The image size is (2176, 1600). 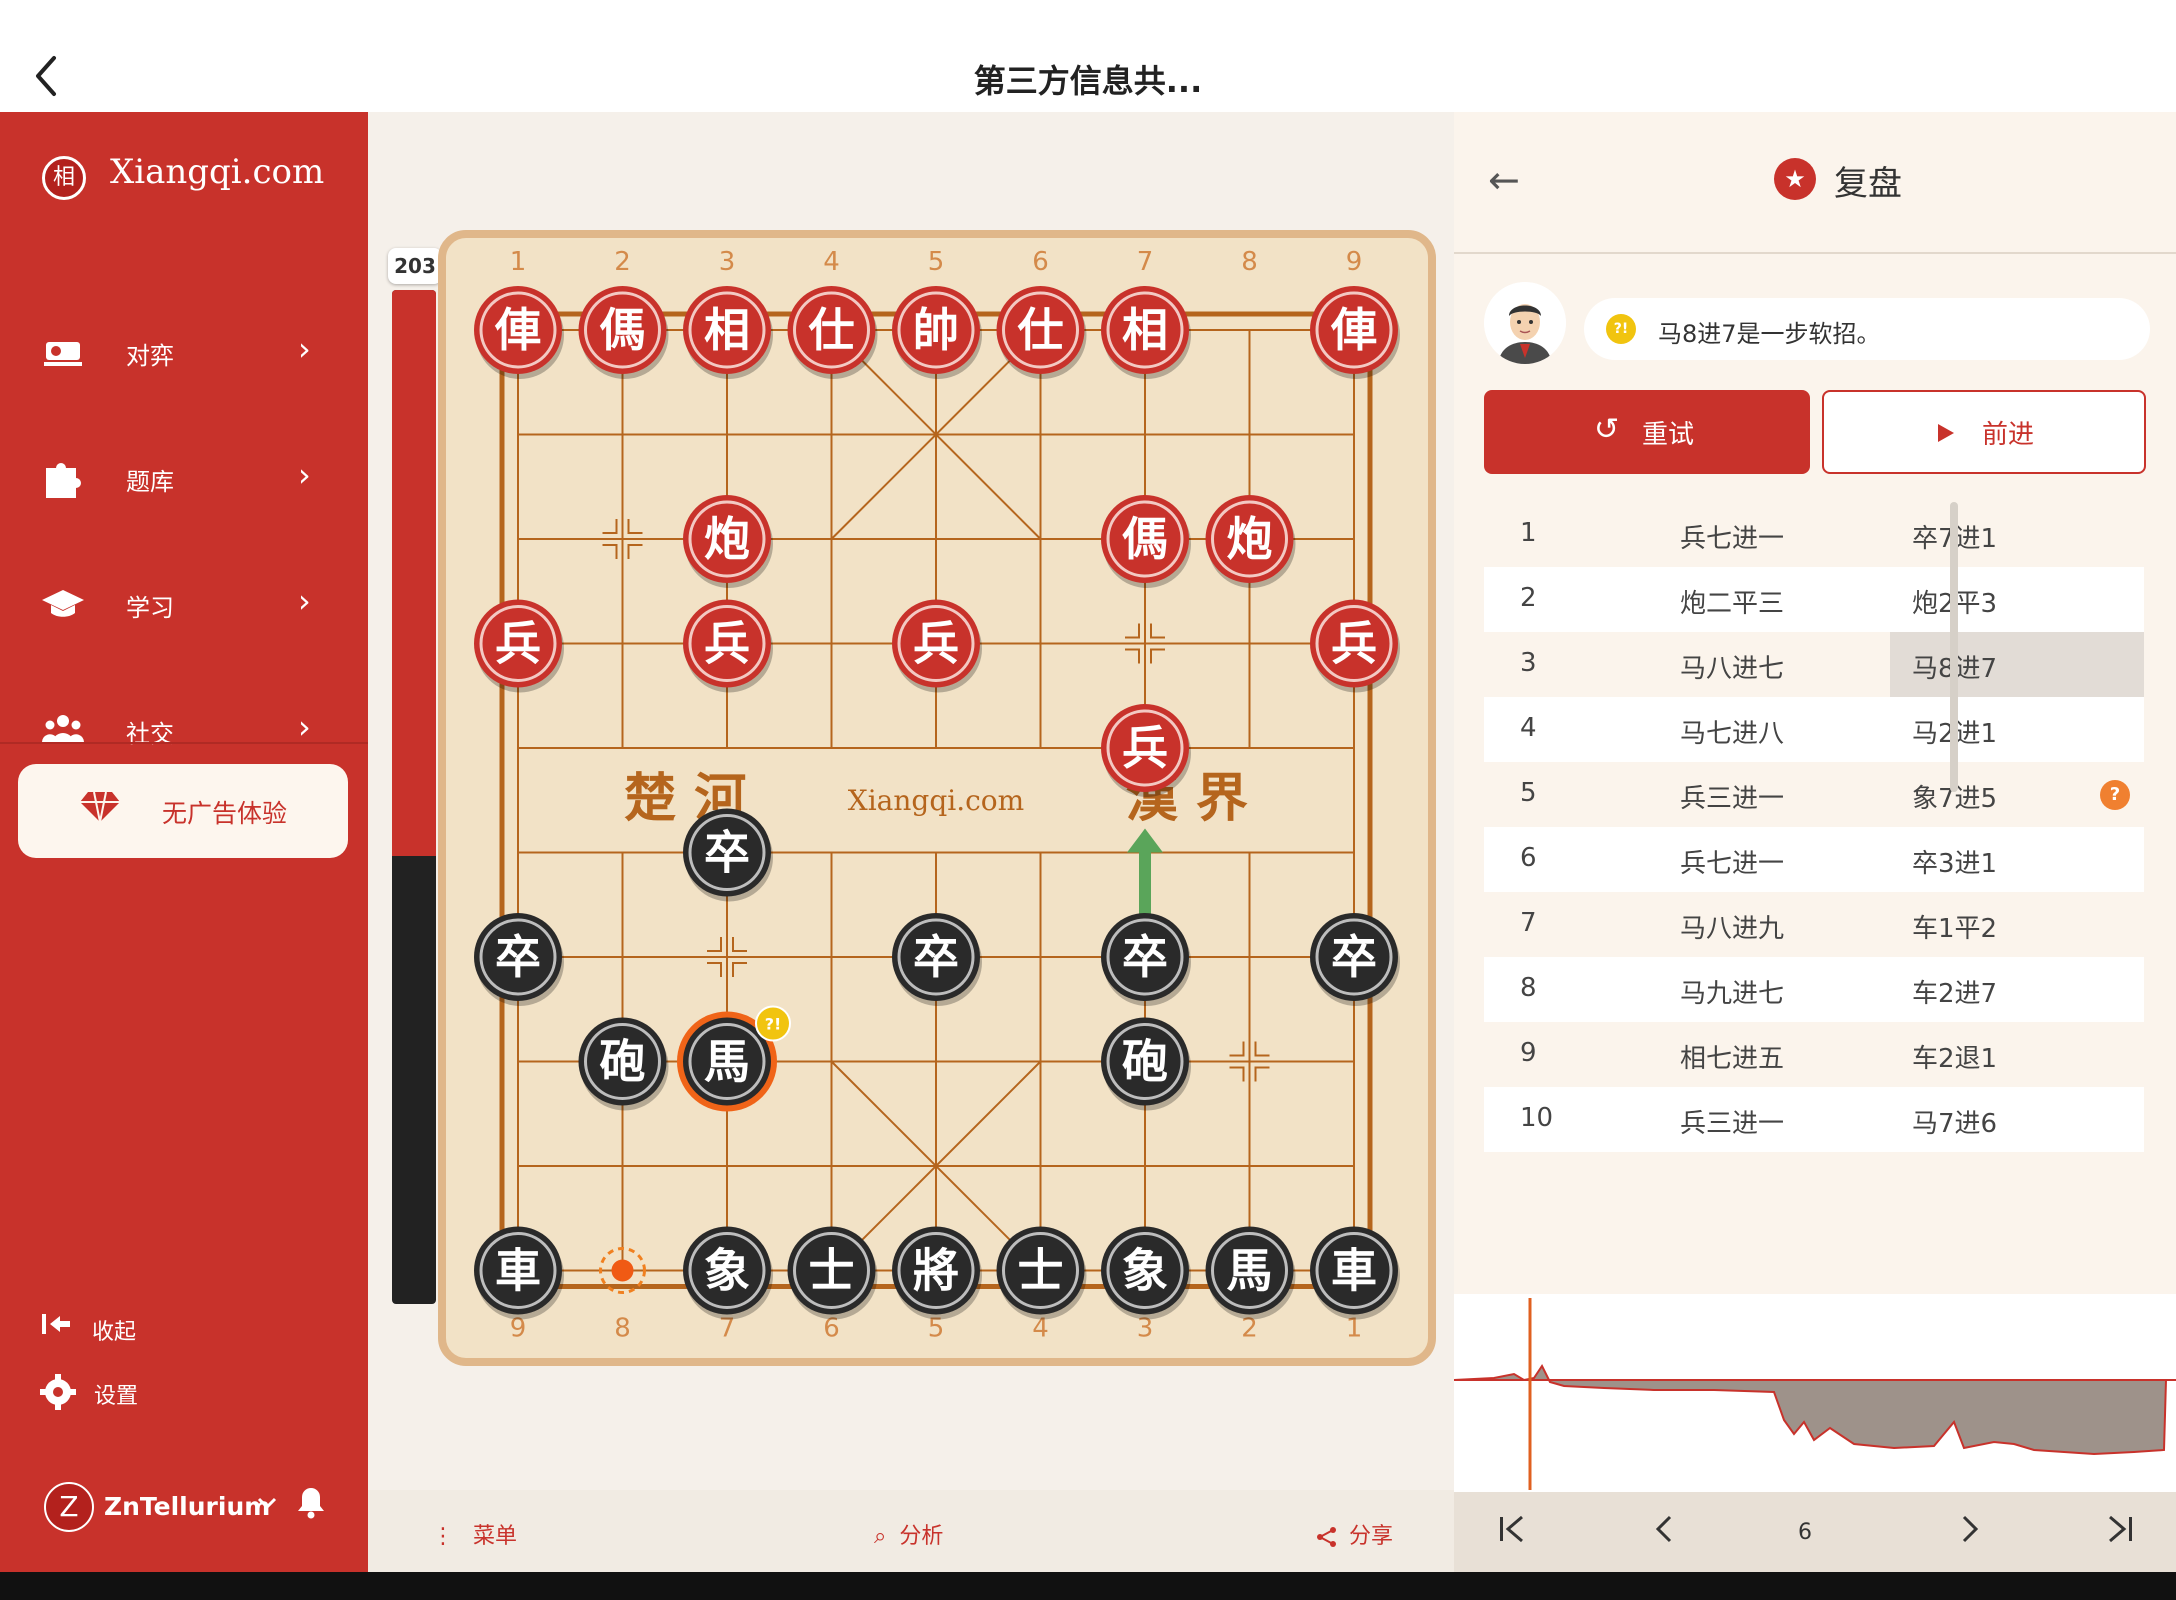 I want to click on evaluation-score: 203, so click(x=415, y=266).